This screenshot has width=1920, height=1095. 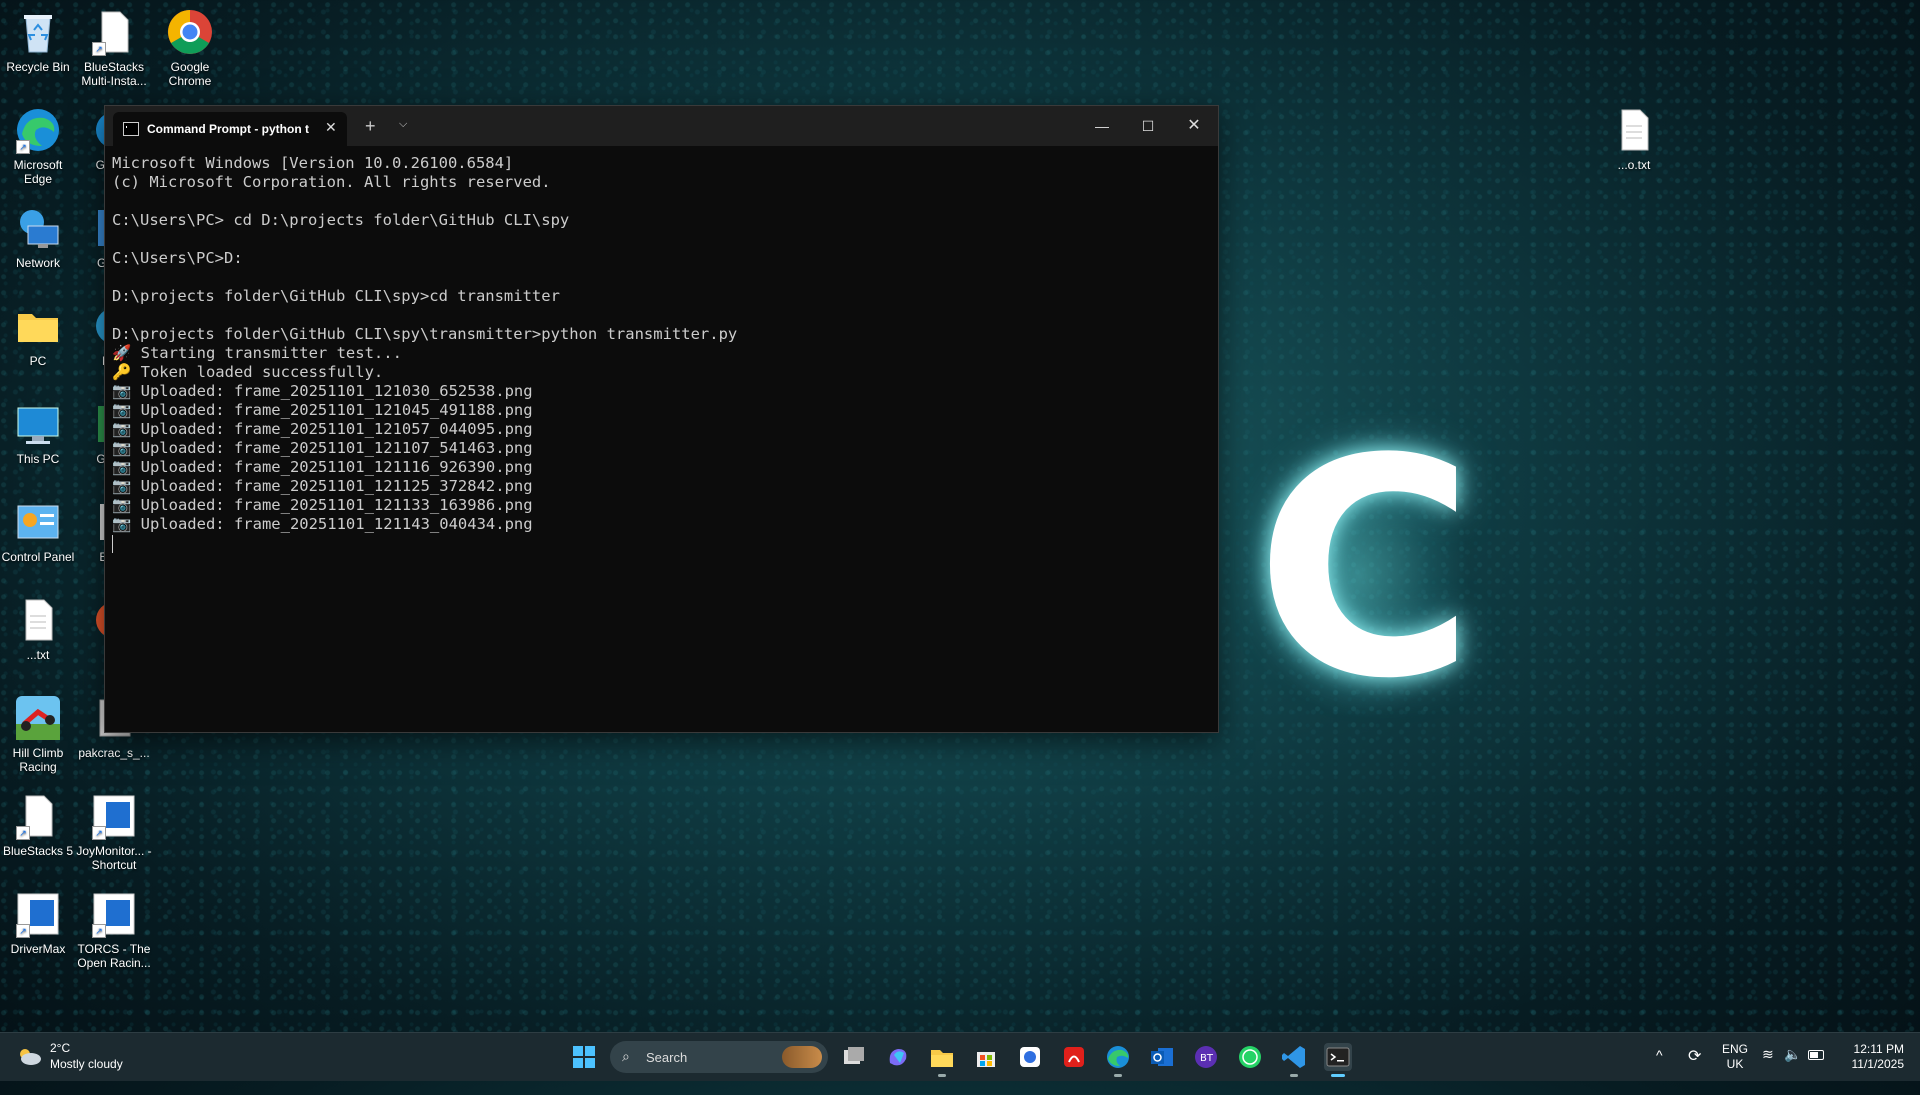 I want to click on edge-icon: ↗, so click(x=38, y=130).